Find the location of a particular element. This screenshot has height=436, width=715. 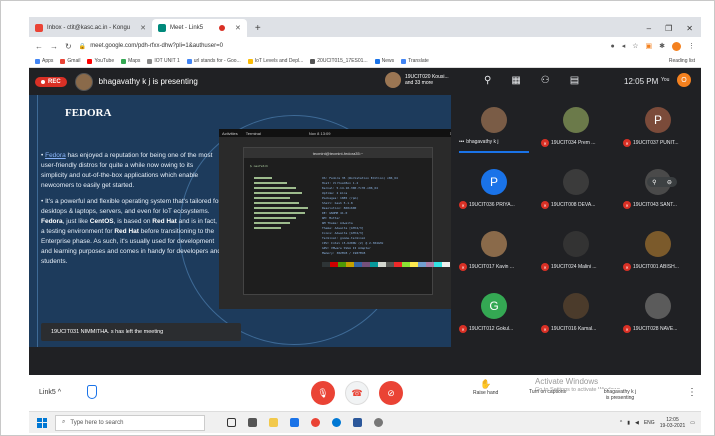

remove-icon: ⊖ is located at coordinates (669, 182).